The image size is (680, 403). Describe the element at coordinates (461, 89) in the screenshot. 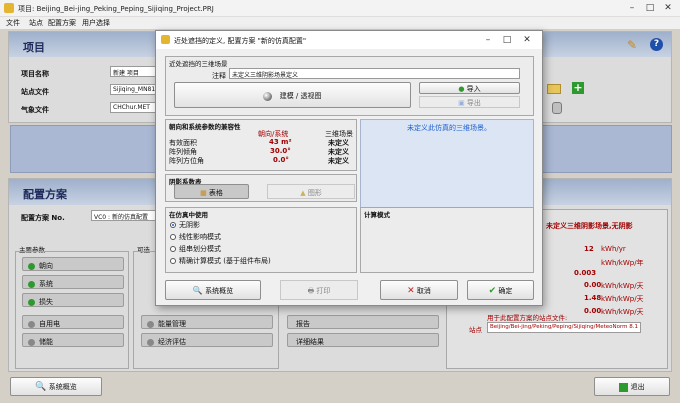

I see `import-icon: ●` at that location.